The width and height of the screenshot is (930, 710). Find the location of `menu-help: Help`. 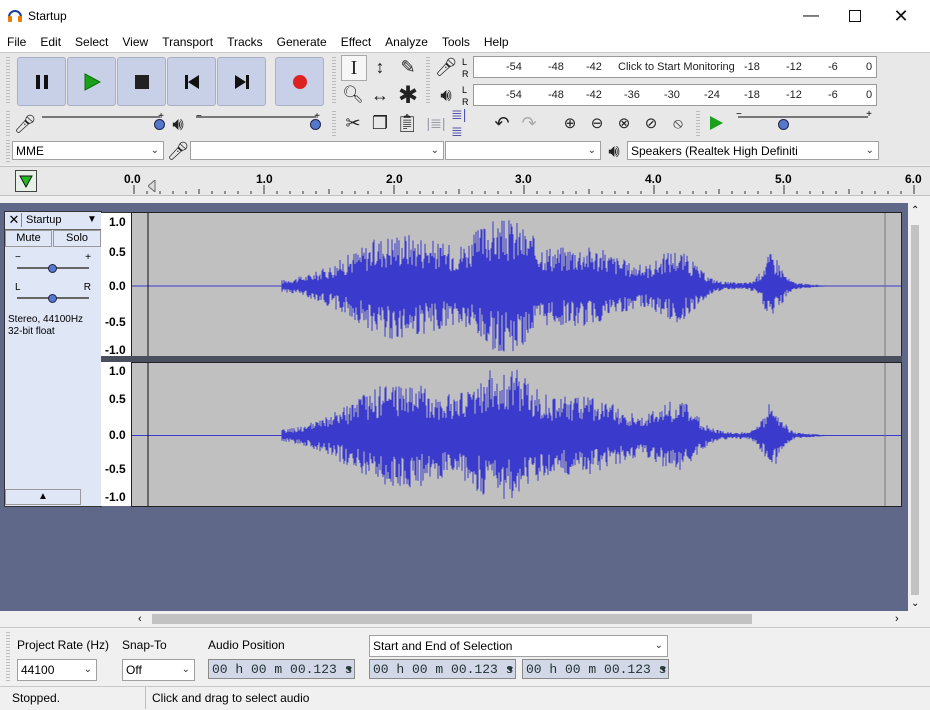

menu-help: Help is located at coordinates (496, 42).